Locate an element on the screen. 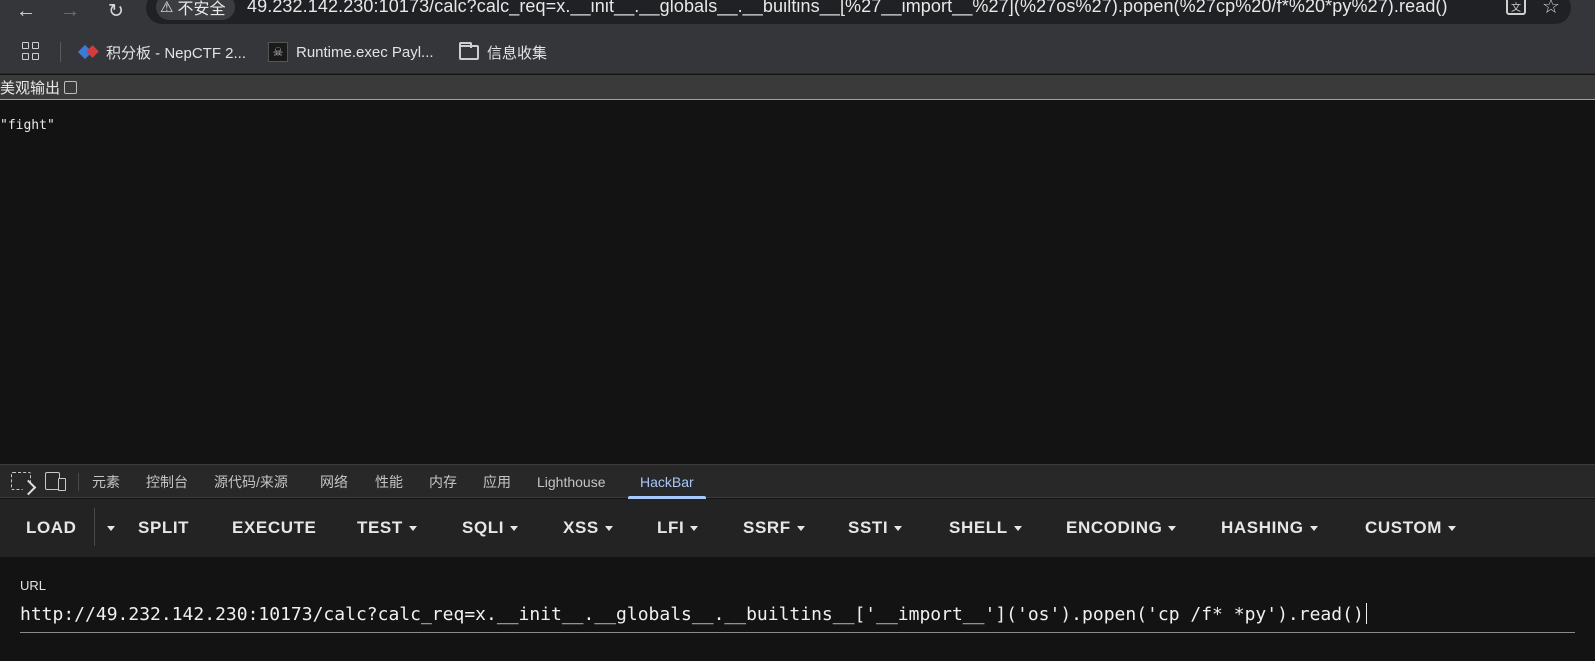 Image resolution: width=1595 pixels, height=661 pixels. warning-icon: ⚠ is located at coordinates (167, 8).